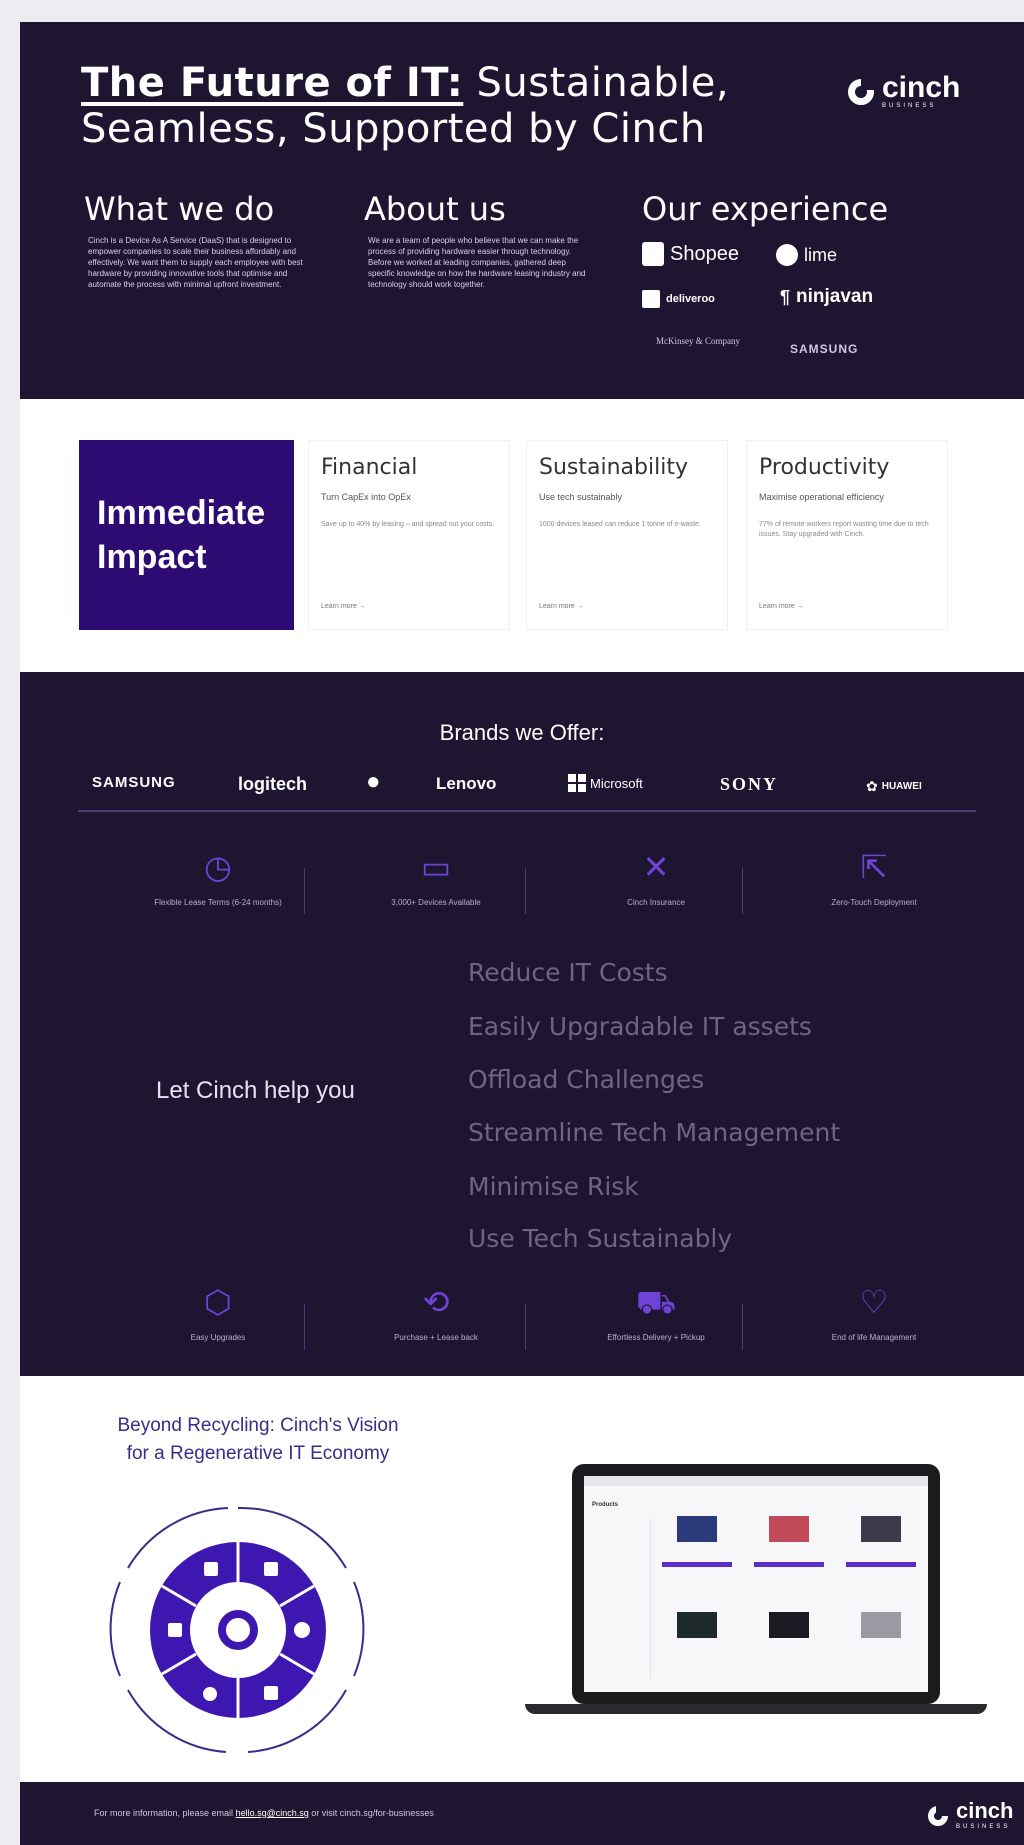  Describe the element at coordinates (874, 877) in the screenshot. I see `feature-zero-touch: ⇱ Zero-Touch Deployment` at that location.